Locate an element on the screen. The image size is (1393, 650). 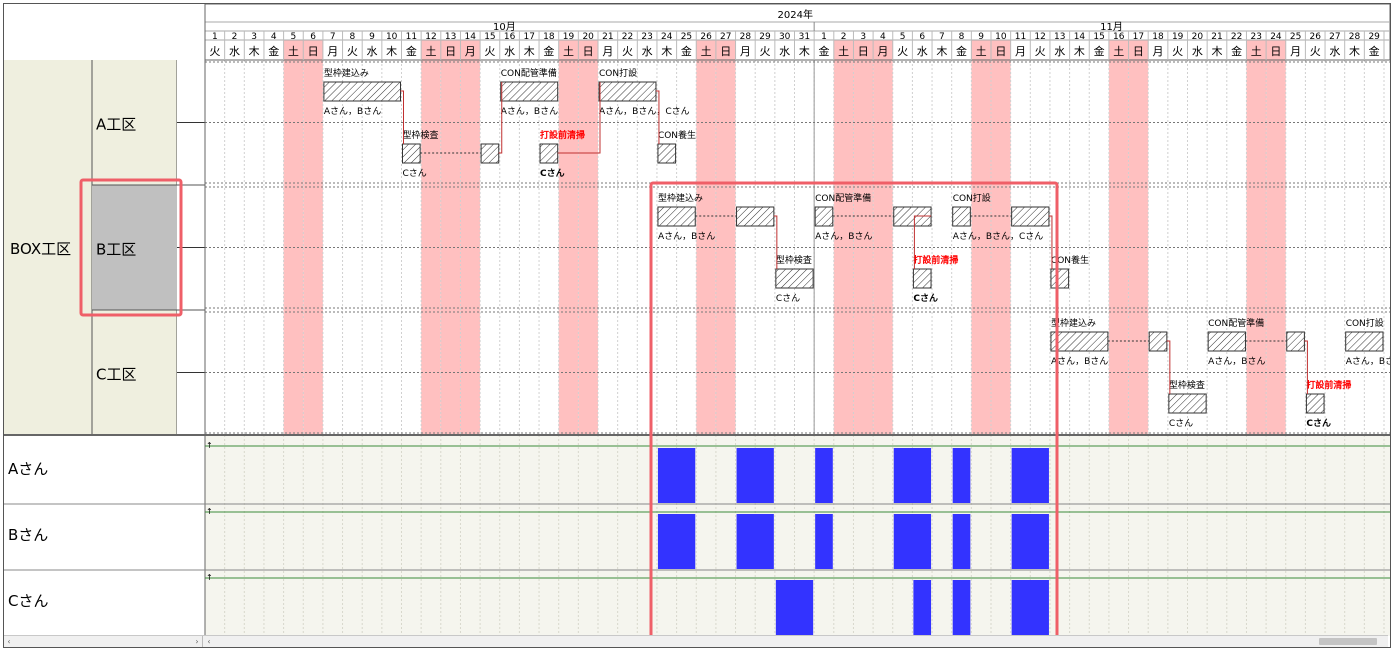
year-label: 2024年 is located at coordinates (795, 14).